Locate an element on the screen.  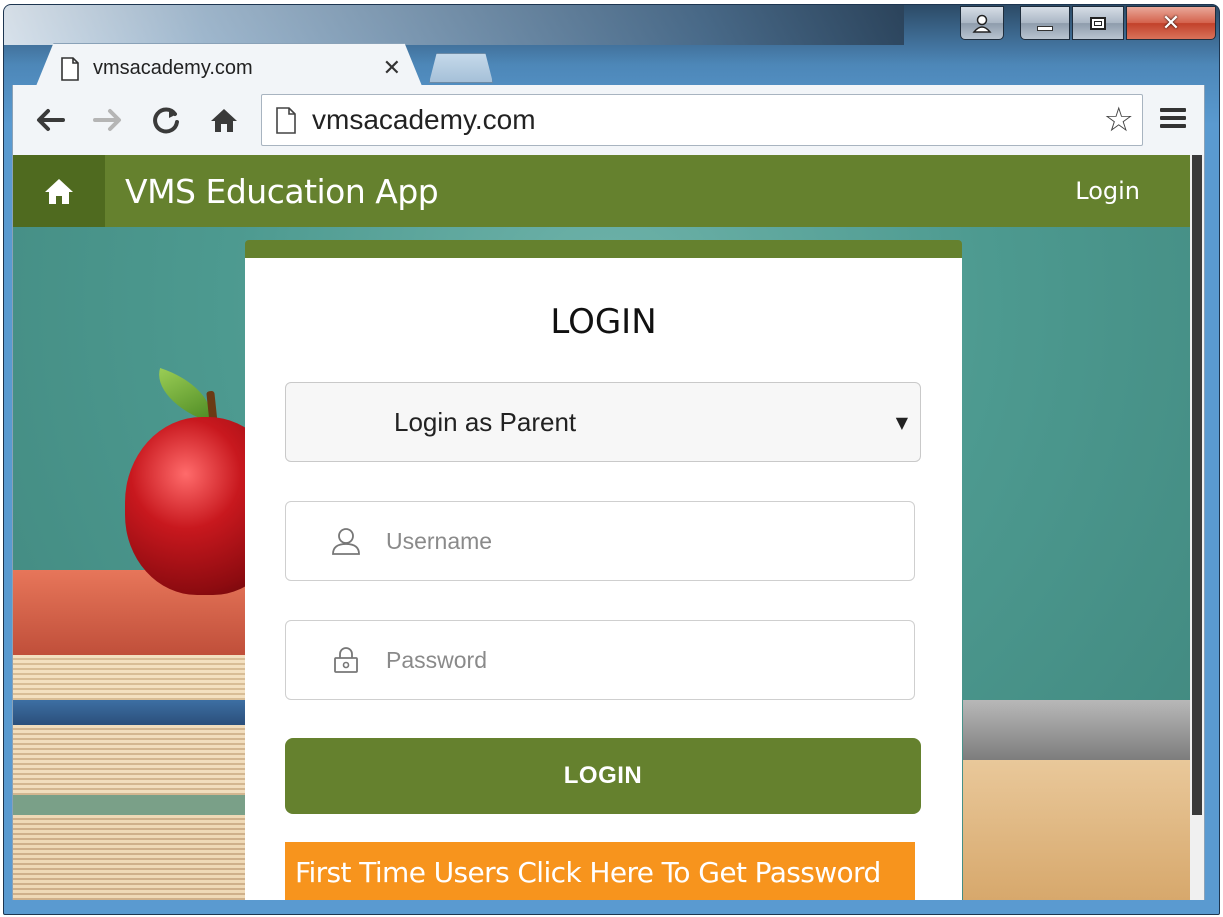
browser-home-icon is located at coordinates (224, 120).